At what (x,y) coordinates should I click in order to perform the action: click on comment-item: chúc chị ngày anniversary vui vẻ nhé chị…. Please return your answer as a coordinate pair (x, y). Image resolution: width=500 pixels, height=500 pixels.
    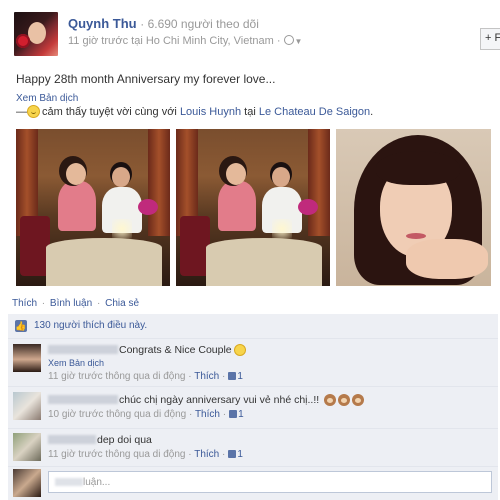
    Looking at the image, I should click on (253, 407).